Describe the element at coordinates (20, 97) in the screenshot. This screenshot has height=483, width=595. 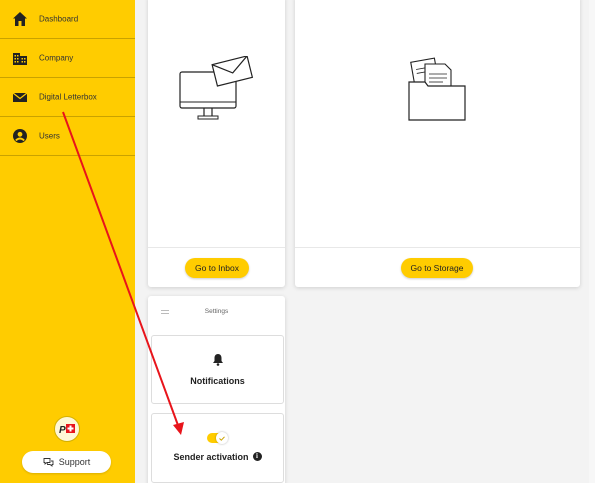
I see `envelope-icon` at that location.